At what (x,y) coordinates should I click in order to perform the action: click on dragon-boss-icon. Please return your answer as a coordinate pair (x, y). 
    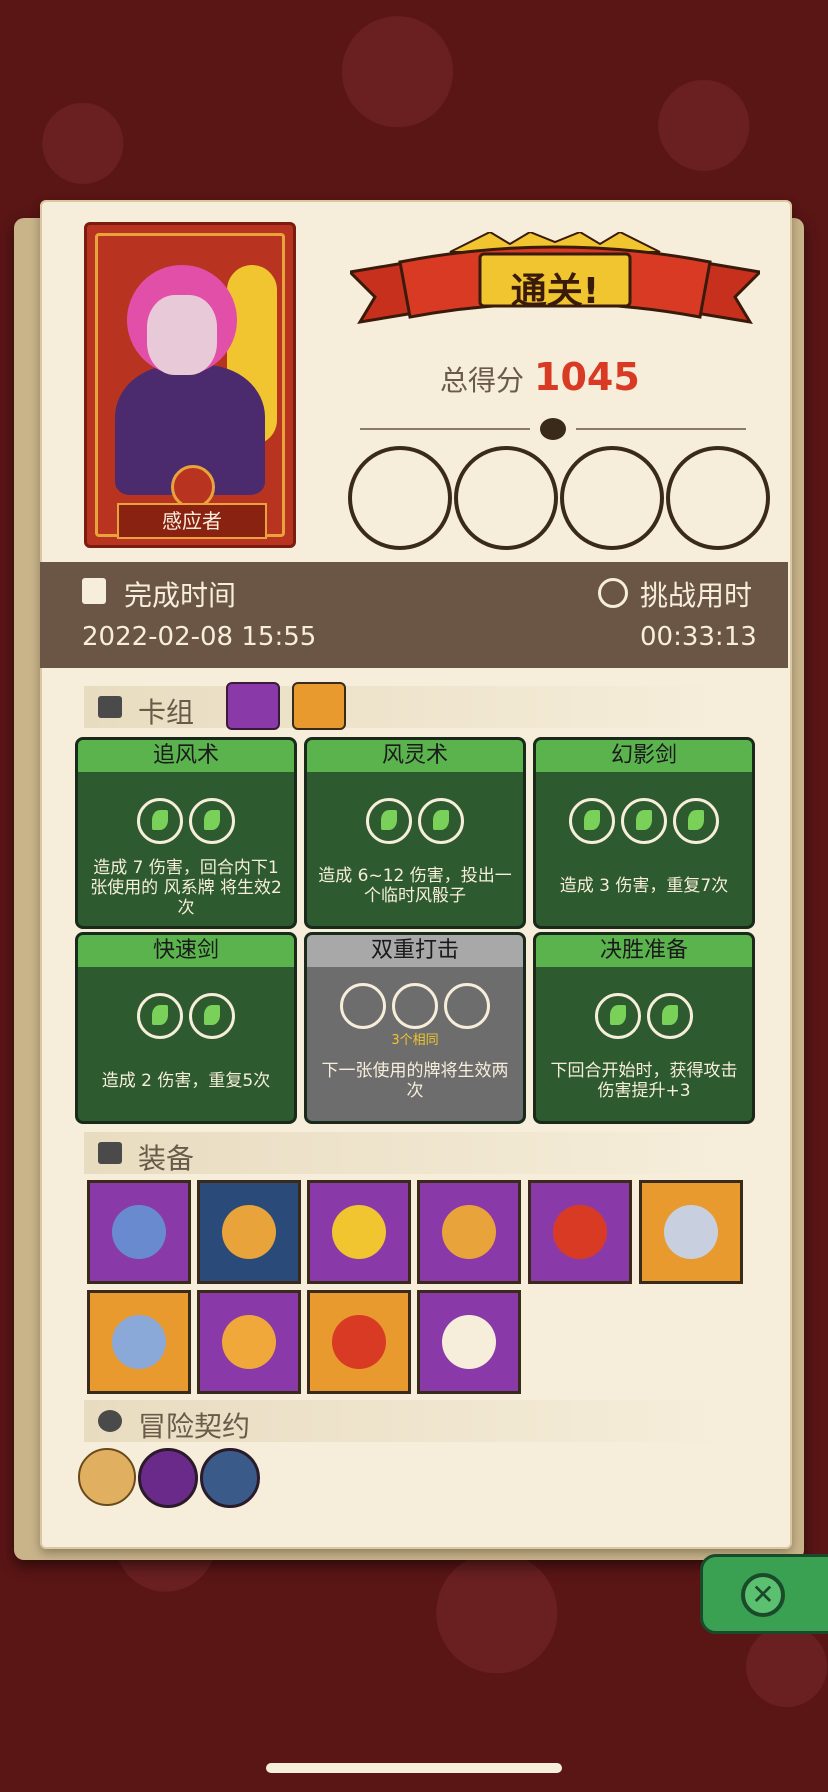
    Looking at the image, I should click on (506, 498).